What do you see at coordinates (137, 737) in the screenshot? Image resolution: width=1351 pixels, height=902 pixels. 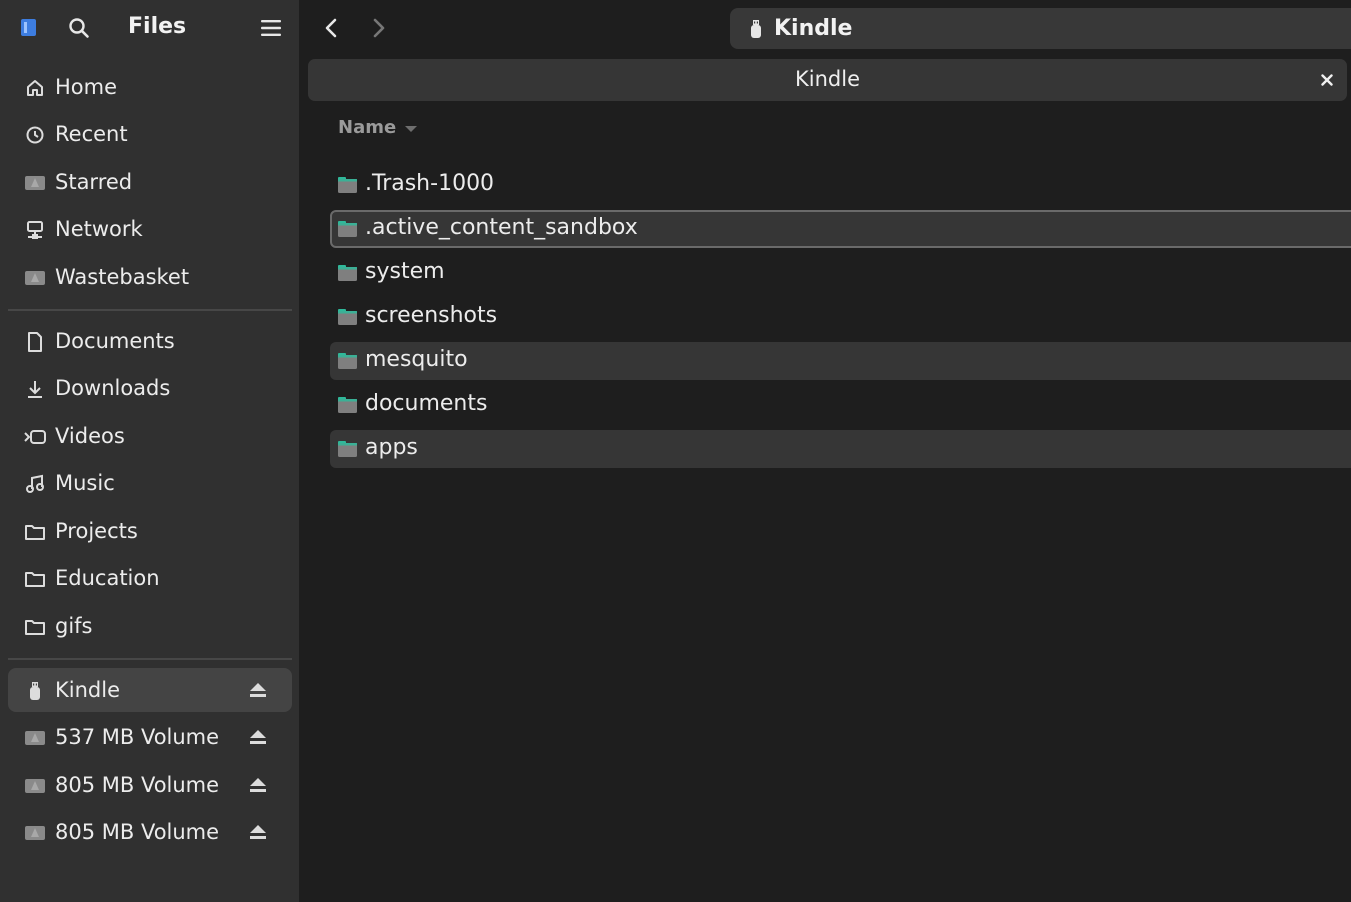 I see `sidebar-item-label: 537 MB Volume` at bounding box center [137, 737].